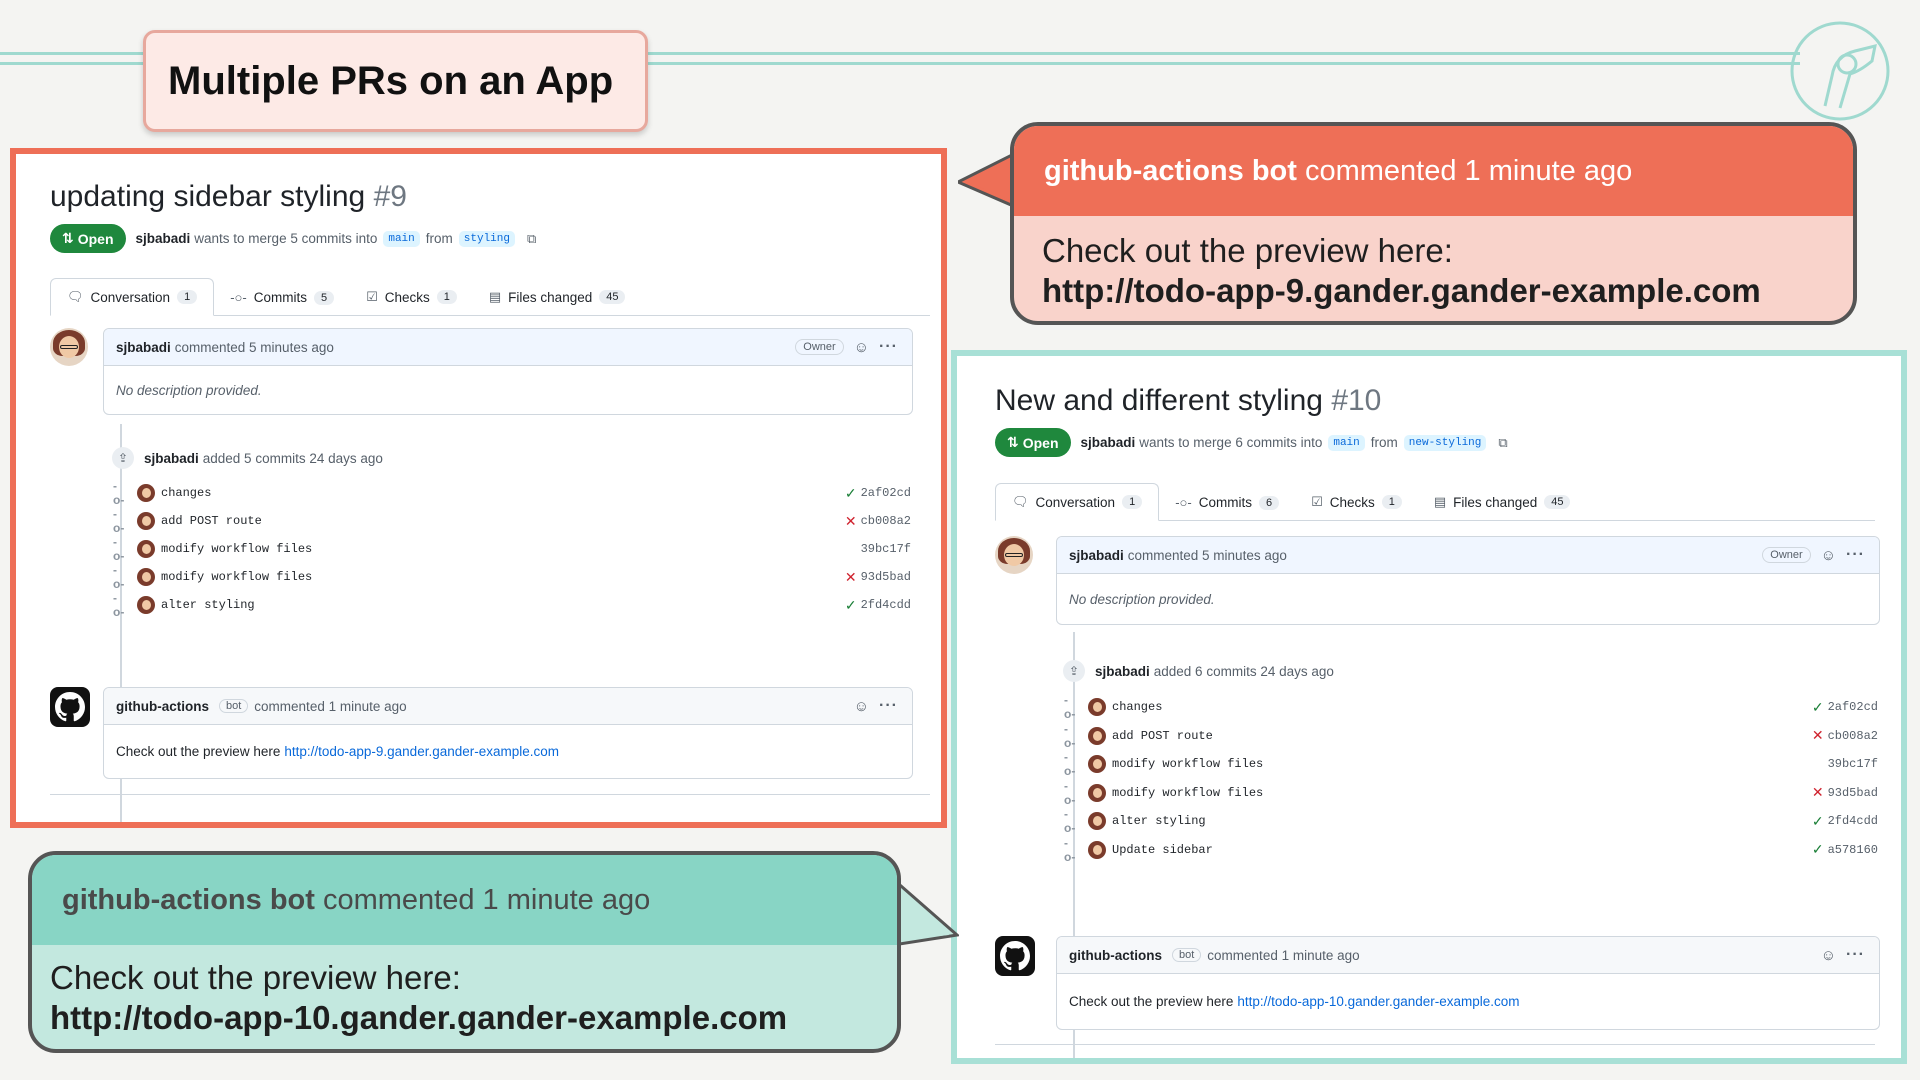 This screenshot has width=1920, height=1080. What do you see at coordinates (1162, 850) in the screenshot?
I see `commit-message: Update sidebar` at bounding box center [1162, 850].